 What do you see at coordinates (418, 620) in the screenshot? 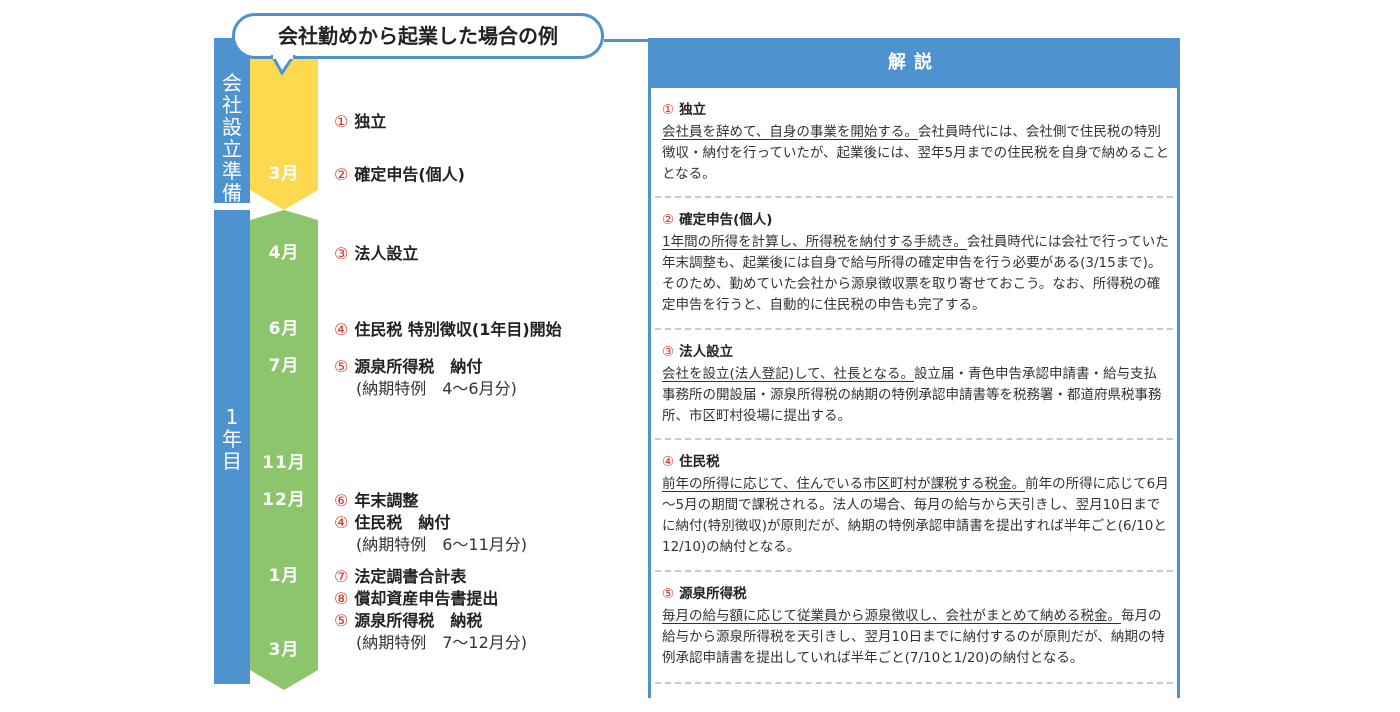
I see `event-text: 源泉所得税 納税` at bounding box center [418, 620].